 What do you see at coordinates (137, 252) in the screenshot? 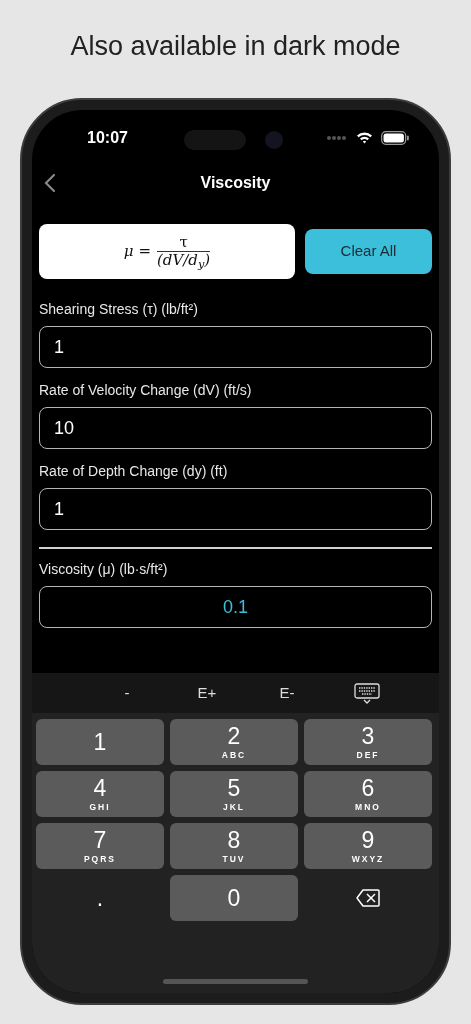
I see `formula-lhs: μ =` at bounding box center [137, 252].